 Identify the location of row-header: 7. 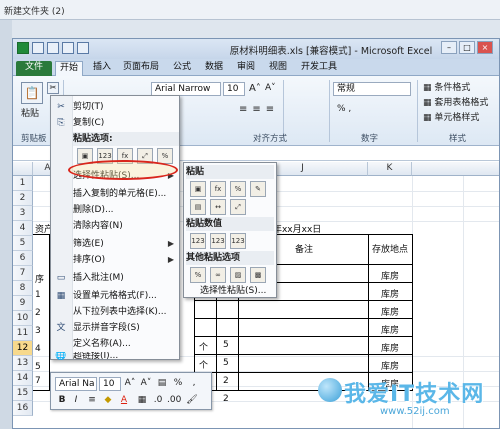
(23, 273).